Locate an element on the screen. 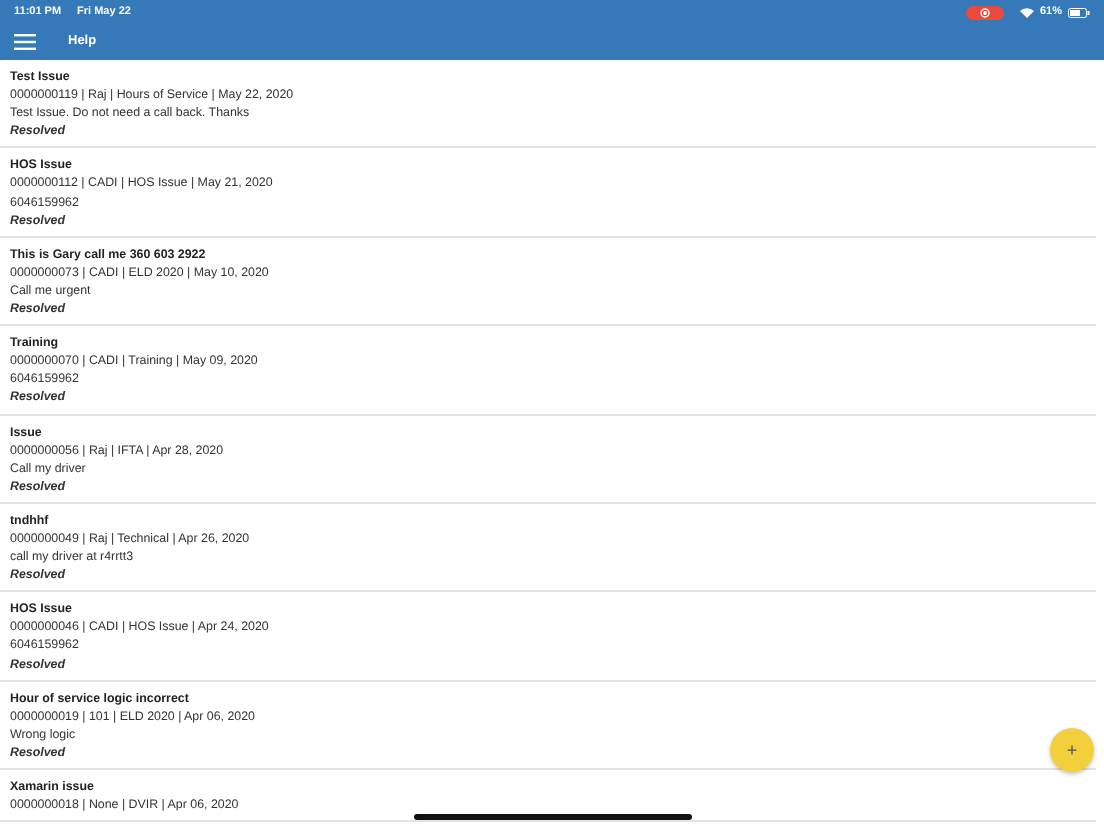  wifi-icon is located at coordinates (1026, 13).